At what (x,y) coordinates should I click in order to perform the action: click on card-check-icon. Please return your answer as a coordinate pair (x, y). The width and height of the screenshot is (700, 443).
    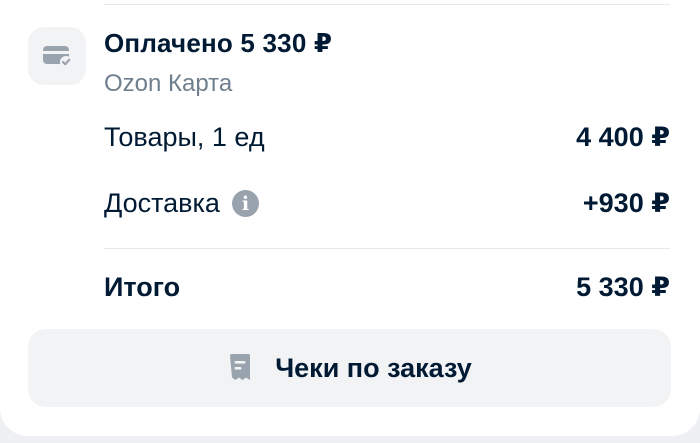
    Looking at the image, I should click on (57, 57).